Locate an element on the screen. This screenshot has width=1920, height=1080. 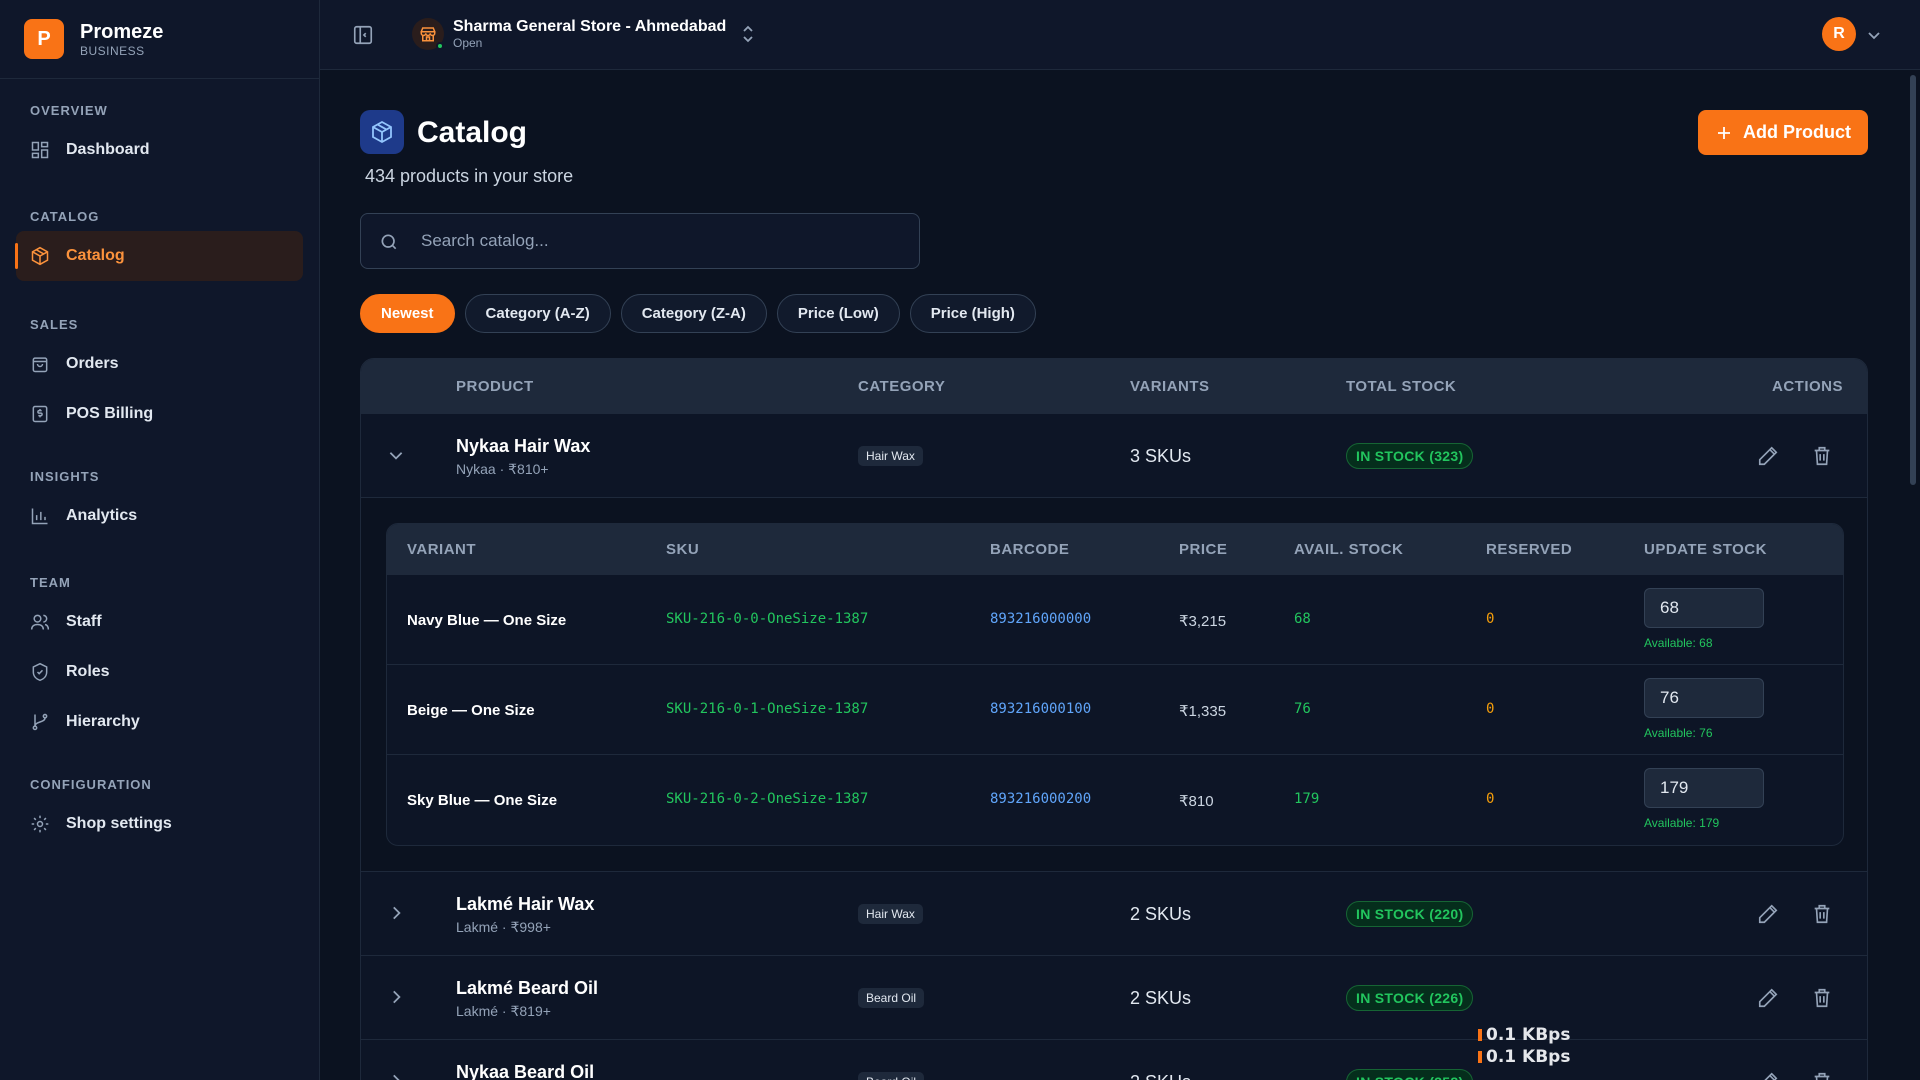
sidebar-item-hierarchy: Hierarchy is located at coordinates (159, 722).